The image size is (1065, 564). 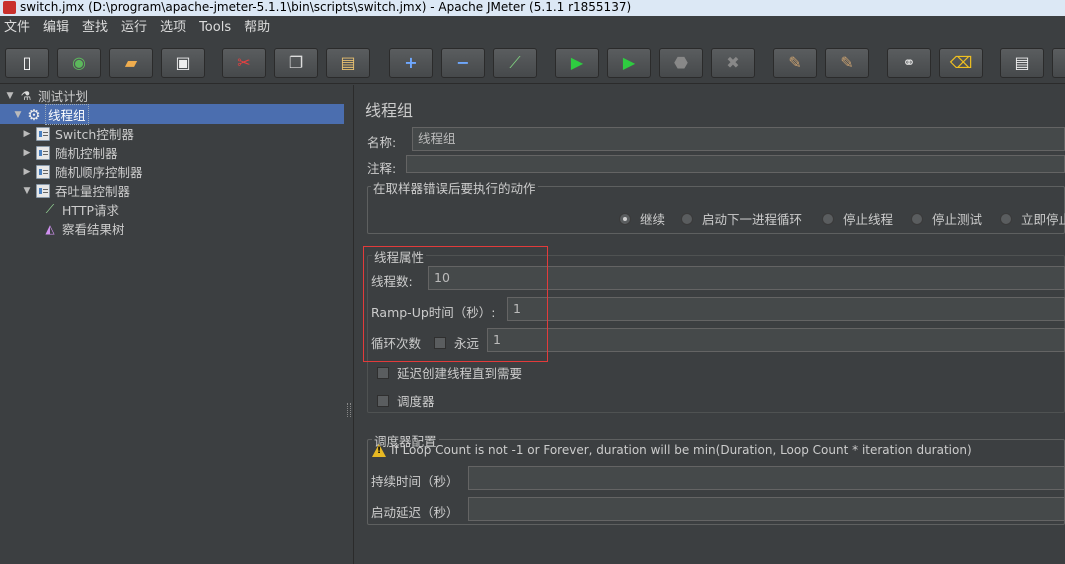 I want to click on scheduler-checkbox: 调度器, so click(x=406, y=400).